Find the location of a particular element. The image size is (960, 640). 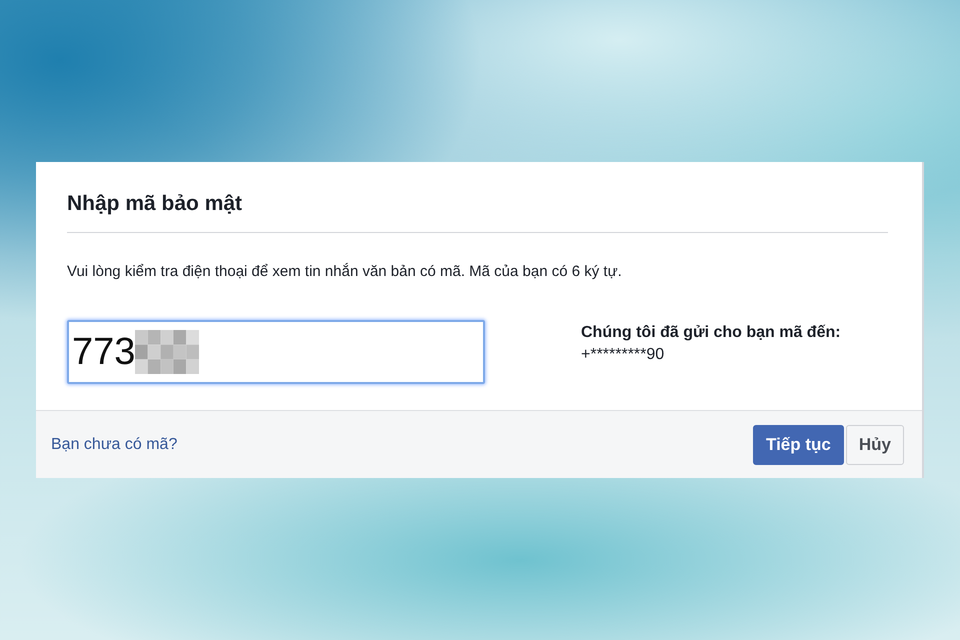

sent-to-label: Chúng tôi đã gửi cho bạn mã đến: is located at coordinates (711, 333).